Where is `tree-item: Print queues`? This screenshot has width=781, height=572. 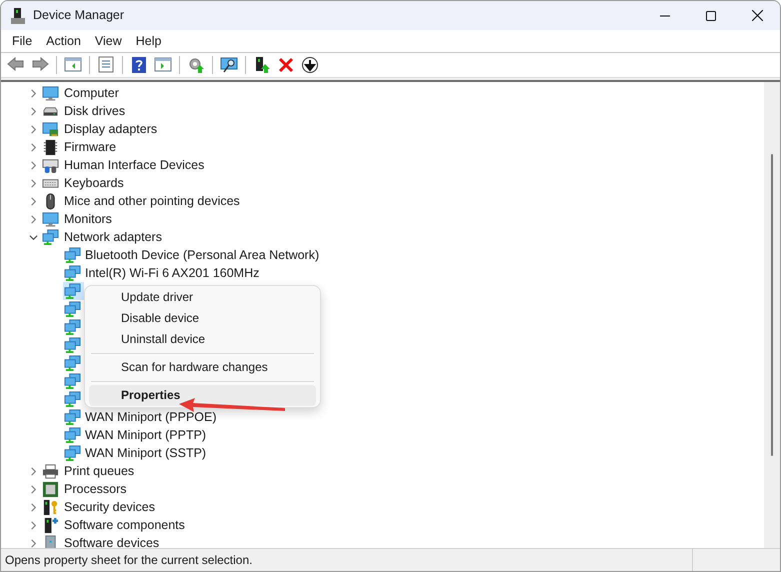
tree-item: Print queues is located at coordinates (99, 471).